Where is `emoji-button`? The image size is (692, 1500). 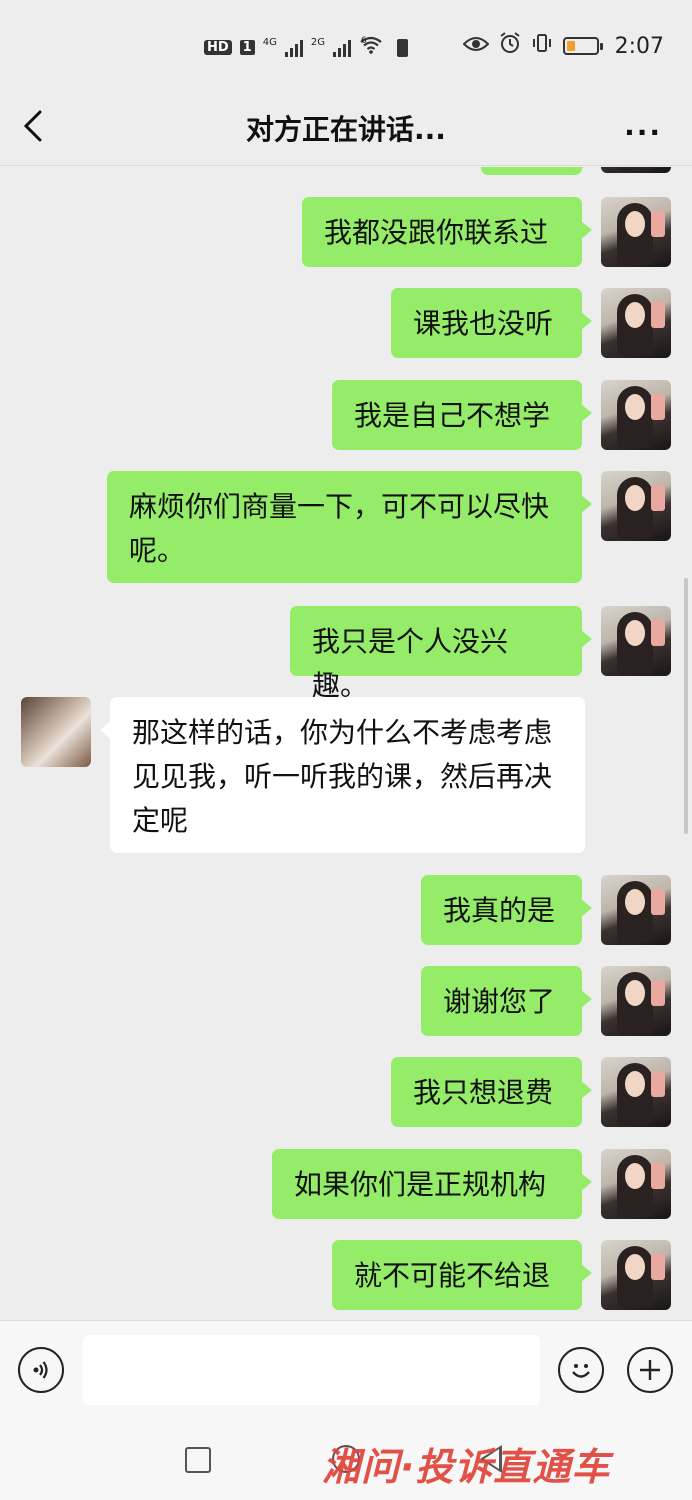
emoji-button is located at coordinates (581, 1370).